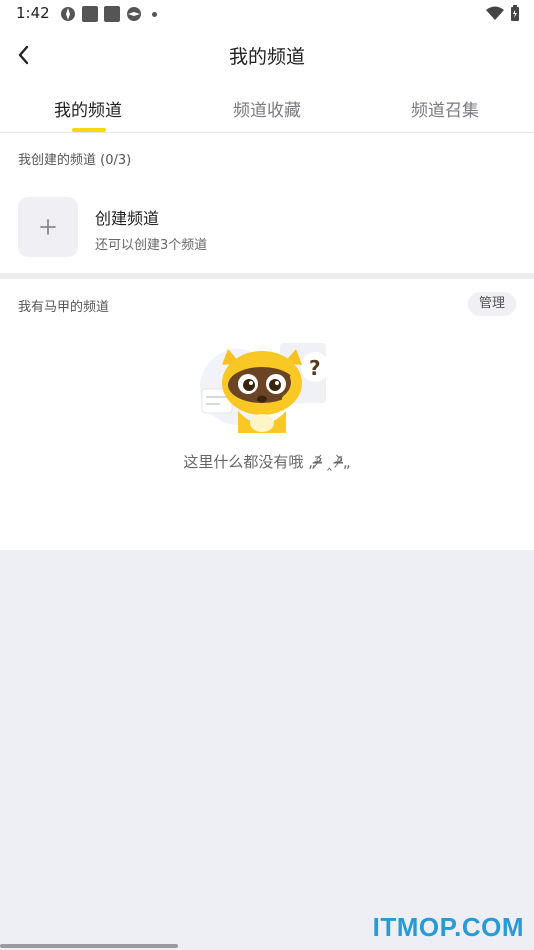 The image size is (534, 950). Describe the element at coordinates (515, 13) in the screenshot. I see `battery-icon` at that location.